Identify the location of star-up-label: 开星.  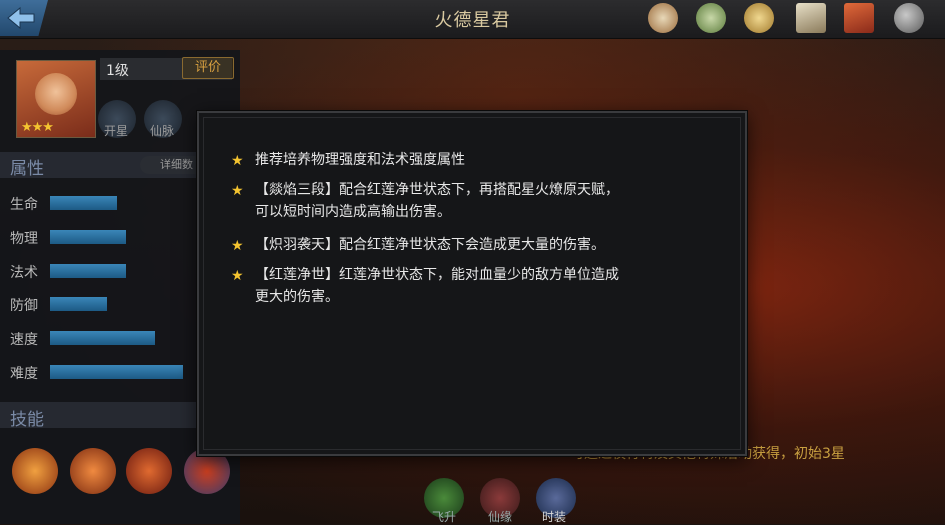
(116, 131).